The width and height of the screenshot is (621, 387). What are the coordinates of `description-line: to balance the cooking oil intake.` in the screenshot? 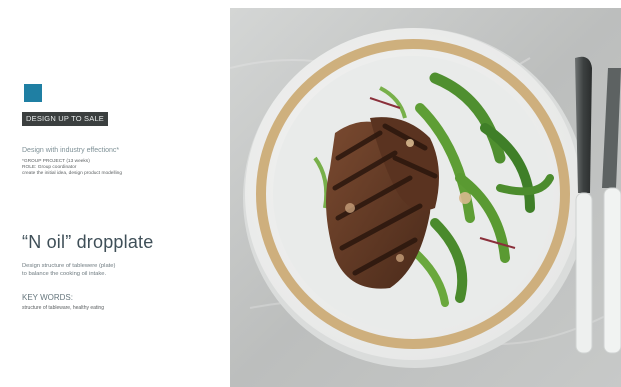 It's located at (64, 273).